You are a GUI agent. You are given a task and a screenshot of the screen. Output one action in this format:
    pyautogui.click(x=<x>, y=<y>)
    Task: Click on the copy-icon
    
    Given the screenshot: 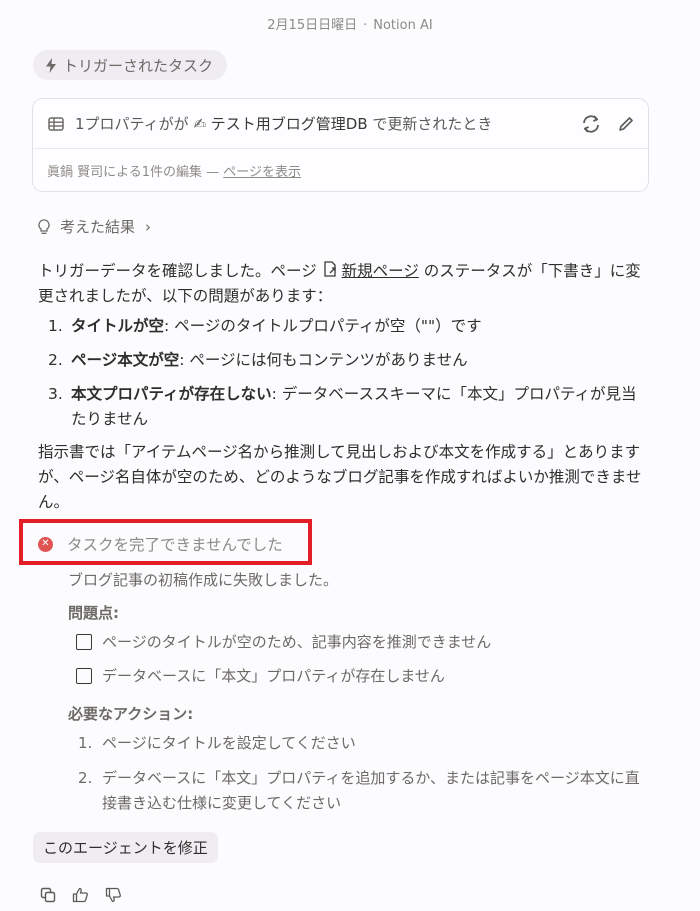 What is the action you would take?
    pyautogui.click(x=48, y=895)
    